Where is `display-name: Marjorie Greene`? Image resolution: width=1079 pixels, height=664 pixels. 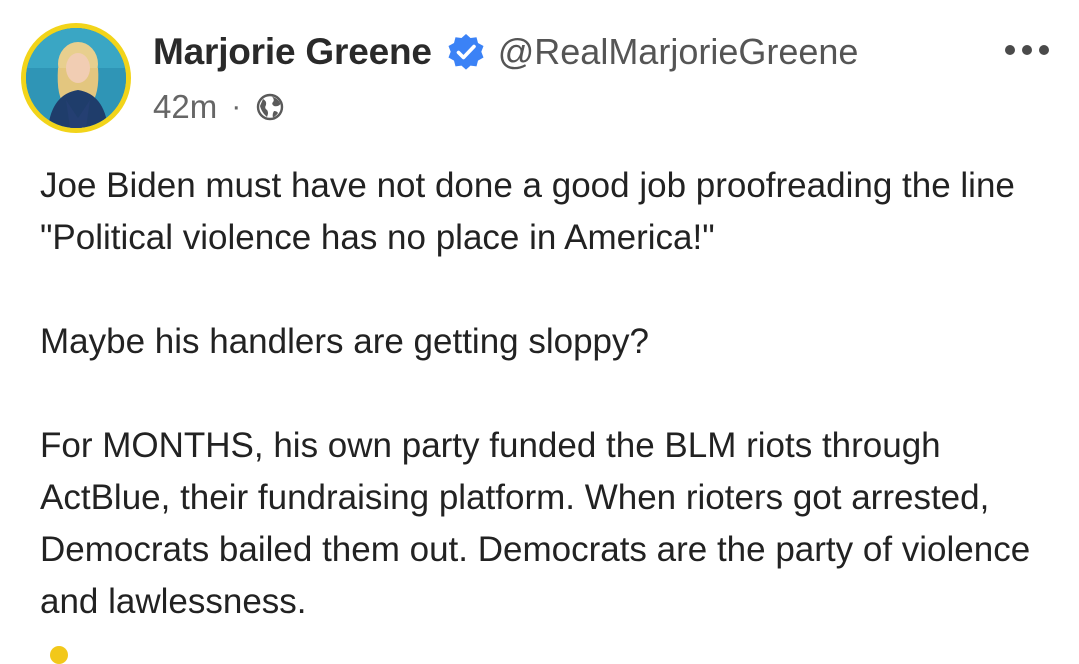
display-name: Marjorie Greene is located at coordinates (292, 52).